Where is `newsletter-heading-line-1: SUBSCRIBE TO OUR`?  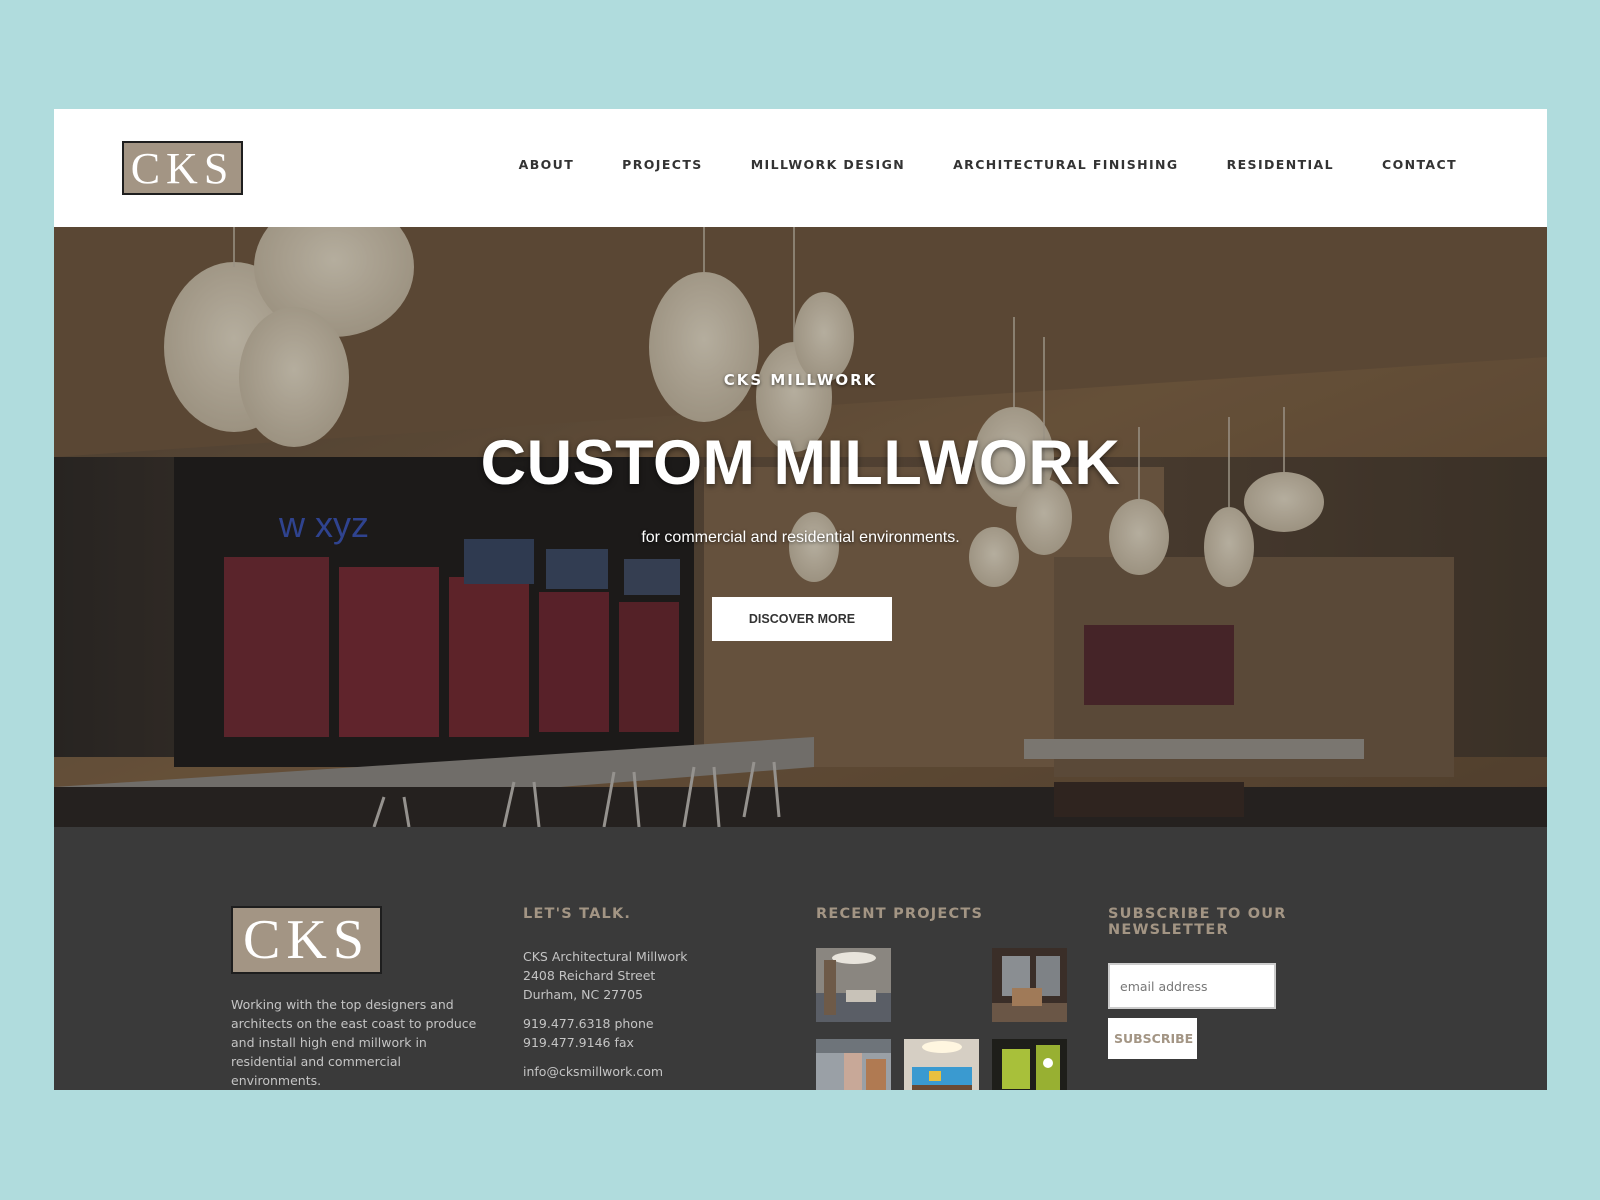
newsletter-heading-line-1: SUBSCRIBE TO OUR is located at coordinates (1197, 914).